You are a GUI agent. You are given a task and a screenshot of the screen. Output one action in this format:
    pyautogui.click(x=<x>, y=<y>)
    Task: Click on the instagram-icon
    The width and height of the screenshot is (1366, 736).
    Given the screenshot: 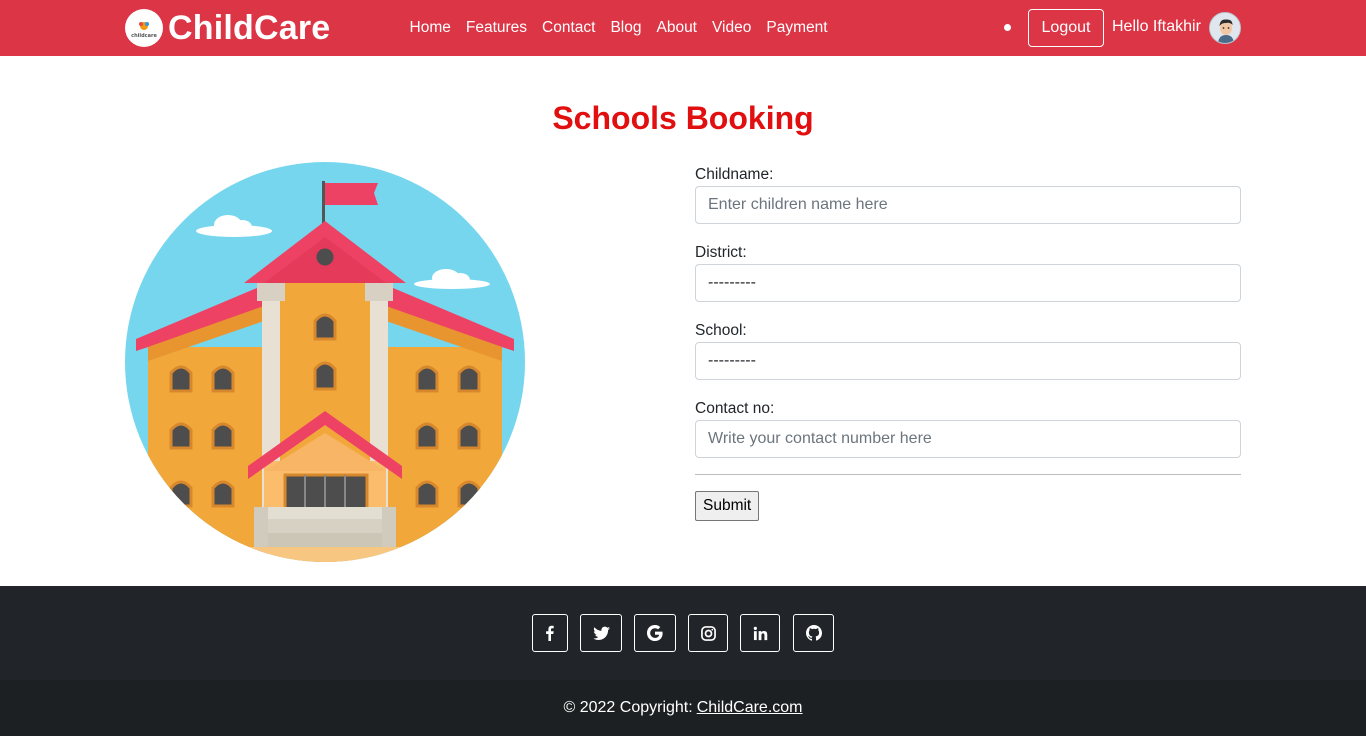 What is the action you would take?
    pyautogui.click(x=708, y=633)
    